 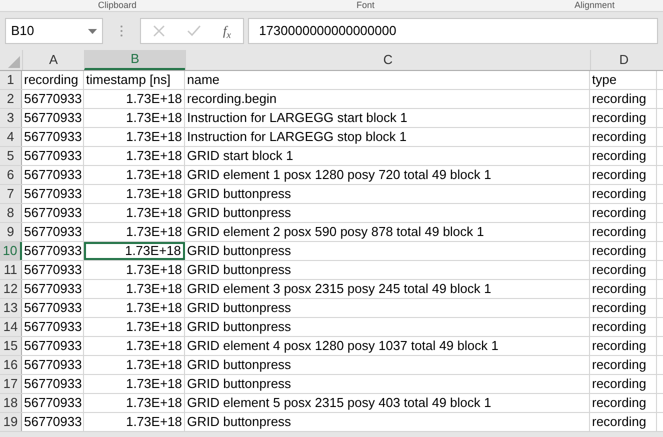 I want to click on dropdown-icon, so click(x=92, y=31).